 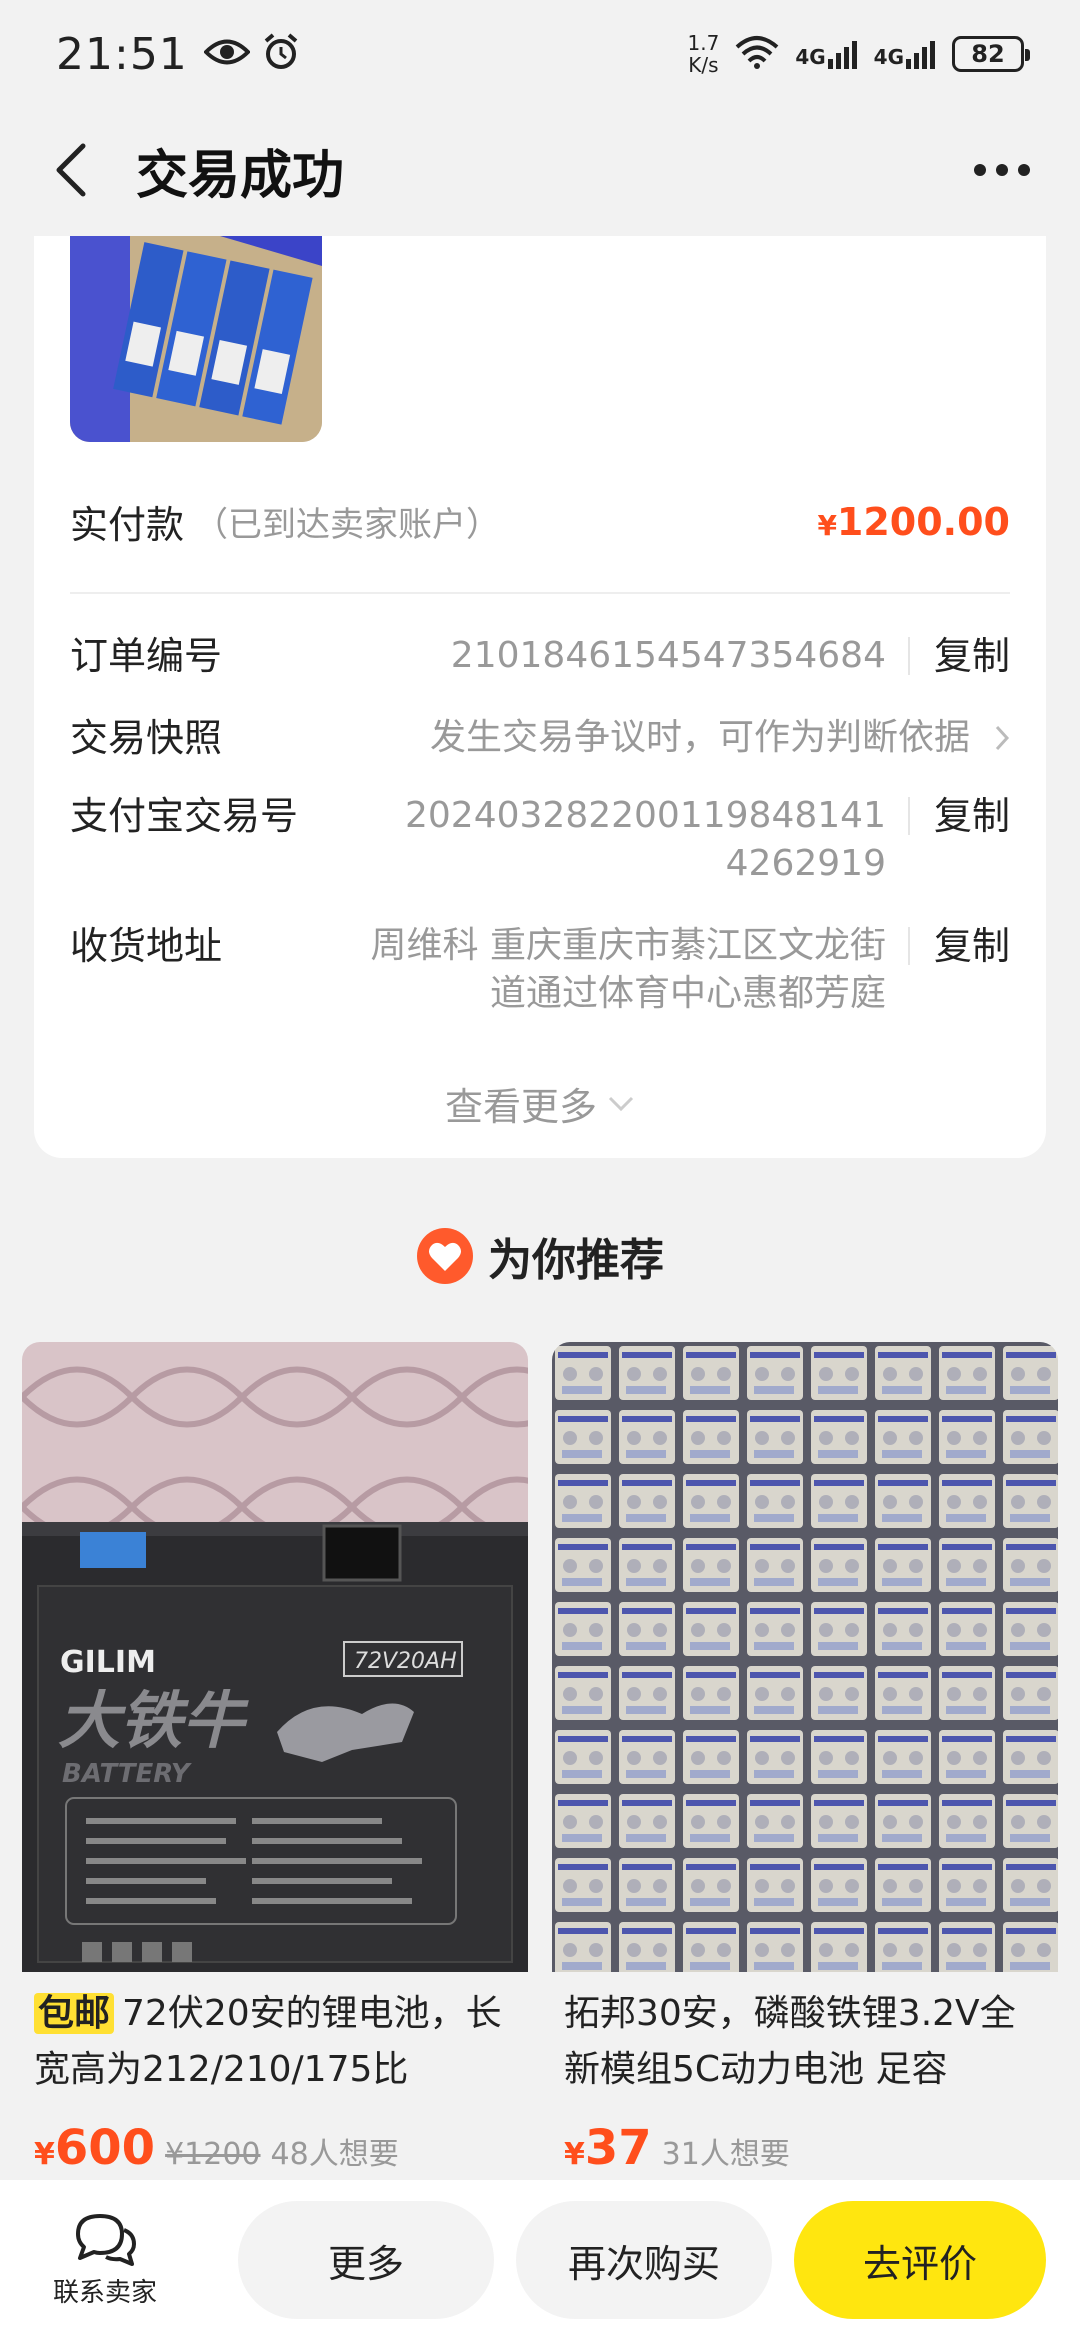 I want to click on goods-price: ¥37, so click(x=608, y=2148).